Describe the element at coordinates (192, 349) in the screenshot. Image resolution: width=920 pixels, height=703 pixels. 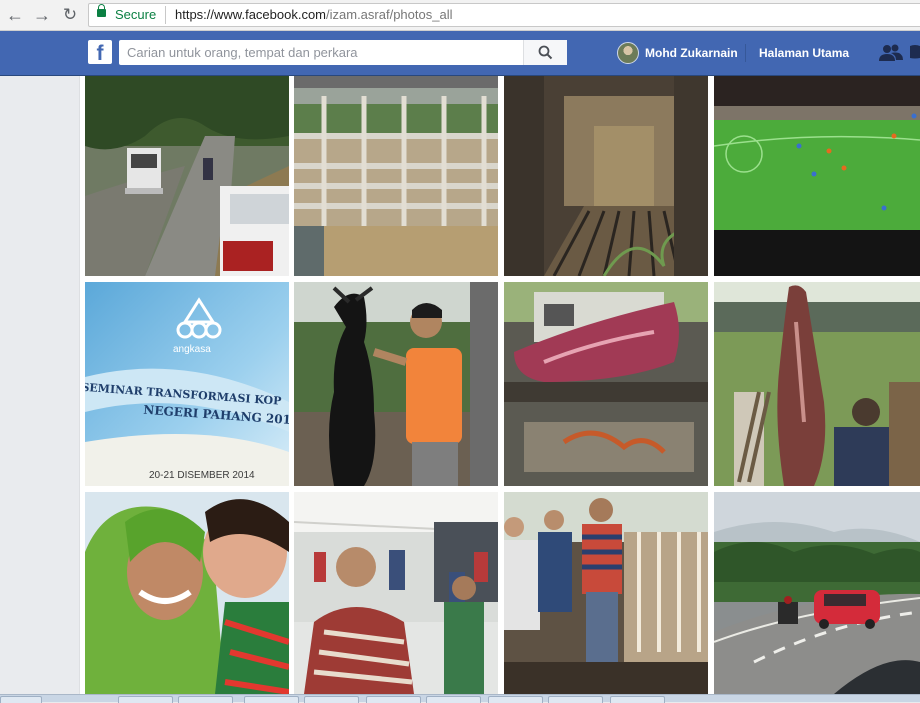
I see `banner-logo-text: angkasa` at that location.